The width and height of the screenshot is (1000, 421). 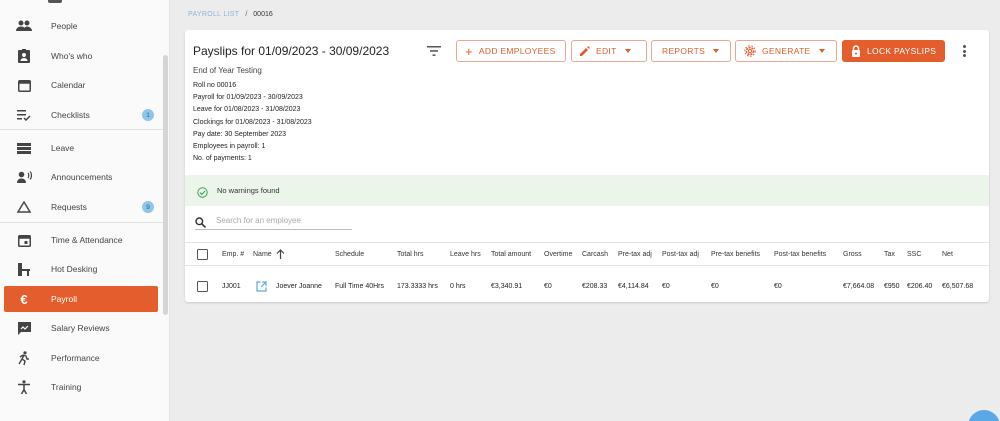 What do you see at coordinates (291, 51) in the screenshot?
I see `page-title: Payslips for 01/09/2023 - 30/09/2023` at bounding box center [291, 51].